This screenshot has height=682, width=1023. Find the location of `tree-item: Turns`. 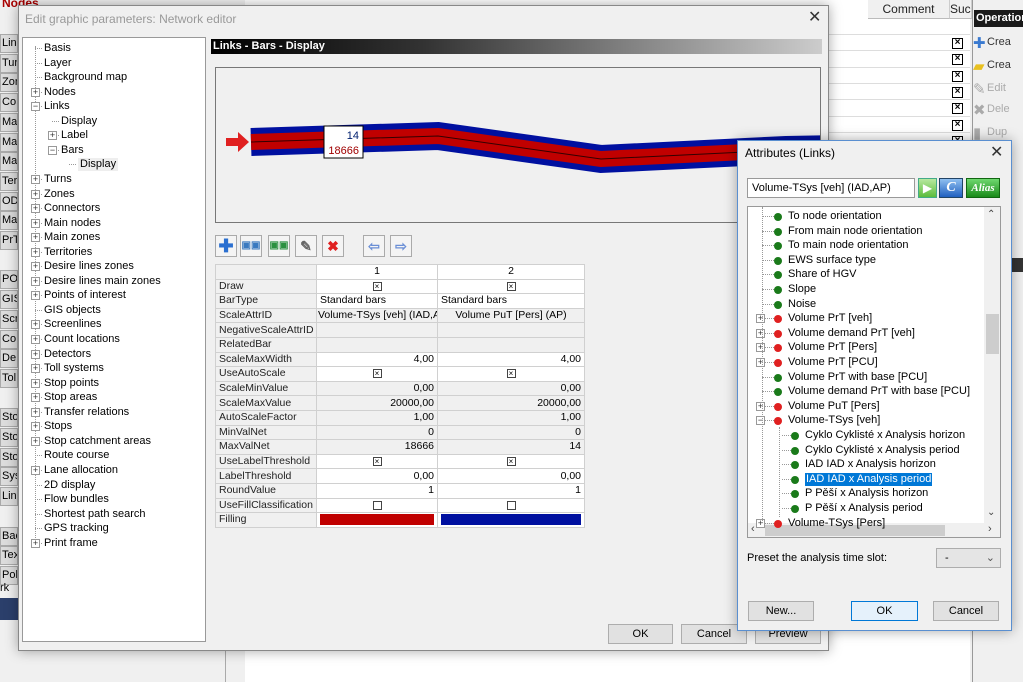

tree-item: Turns is located at coordinates (58, 179).